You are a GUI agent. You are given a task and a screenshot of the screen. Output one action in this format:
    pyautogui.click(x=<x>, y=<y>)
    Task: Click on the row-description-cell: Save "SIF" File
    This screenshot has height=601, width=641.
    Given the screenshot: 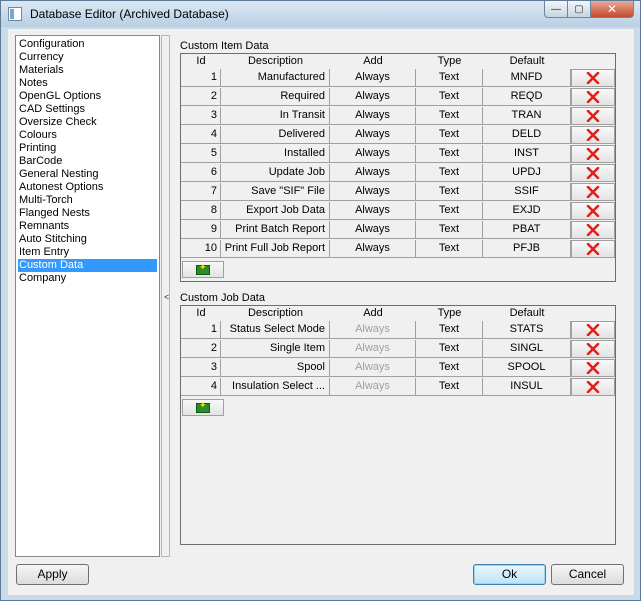 What is the action you would take?
    pyautogui.click(x=275, y=192)
    